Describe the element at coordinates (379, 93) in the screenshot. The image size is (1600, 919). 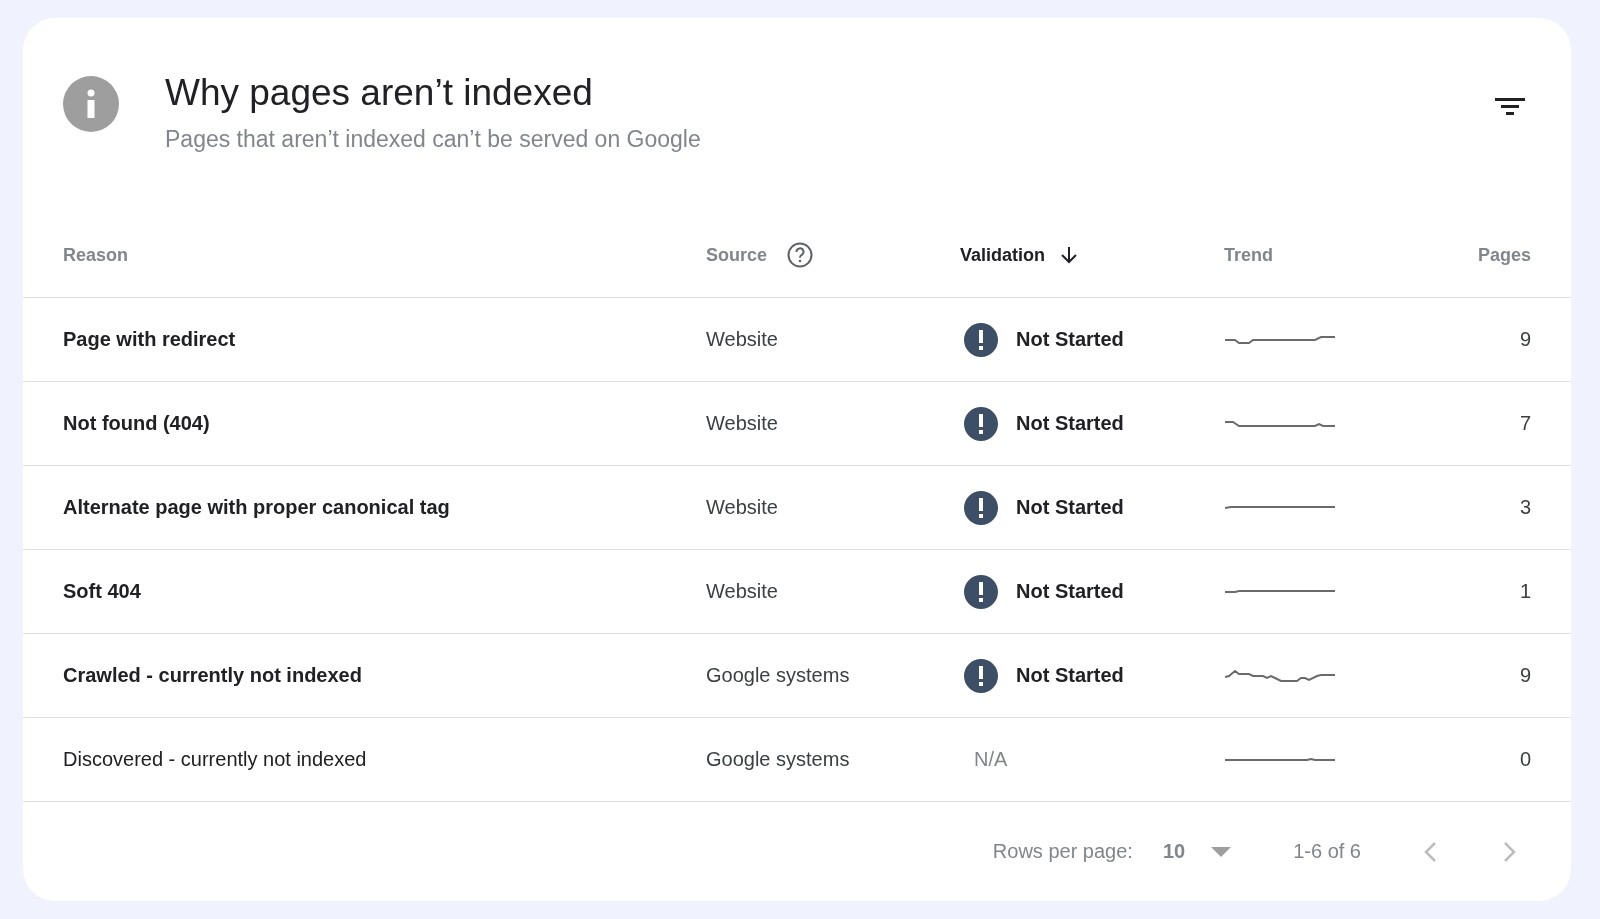
I see `card-title: Why pages aren’t indexed` at that location.